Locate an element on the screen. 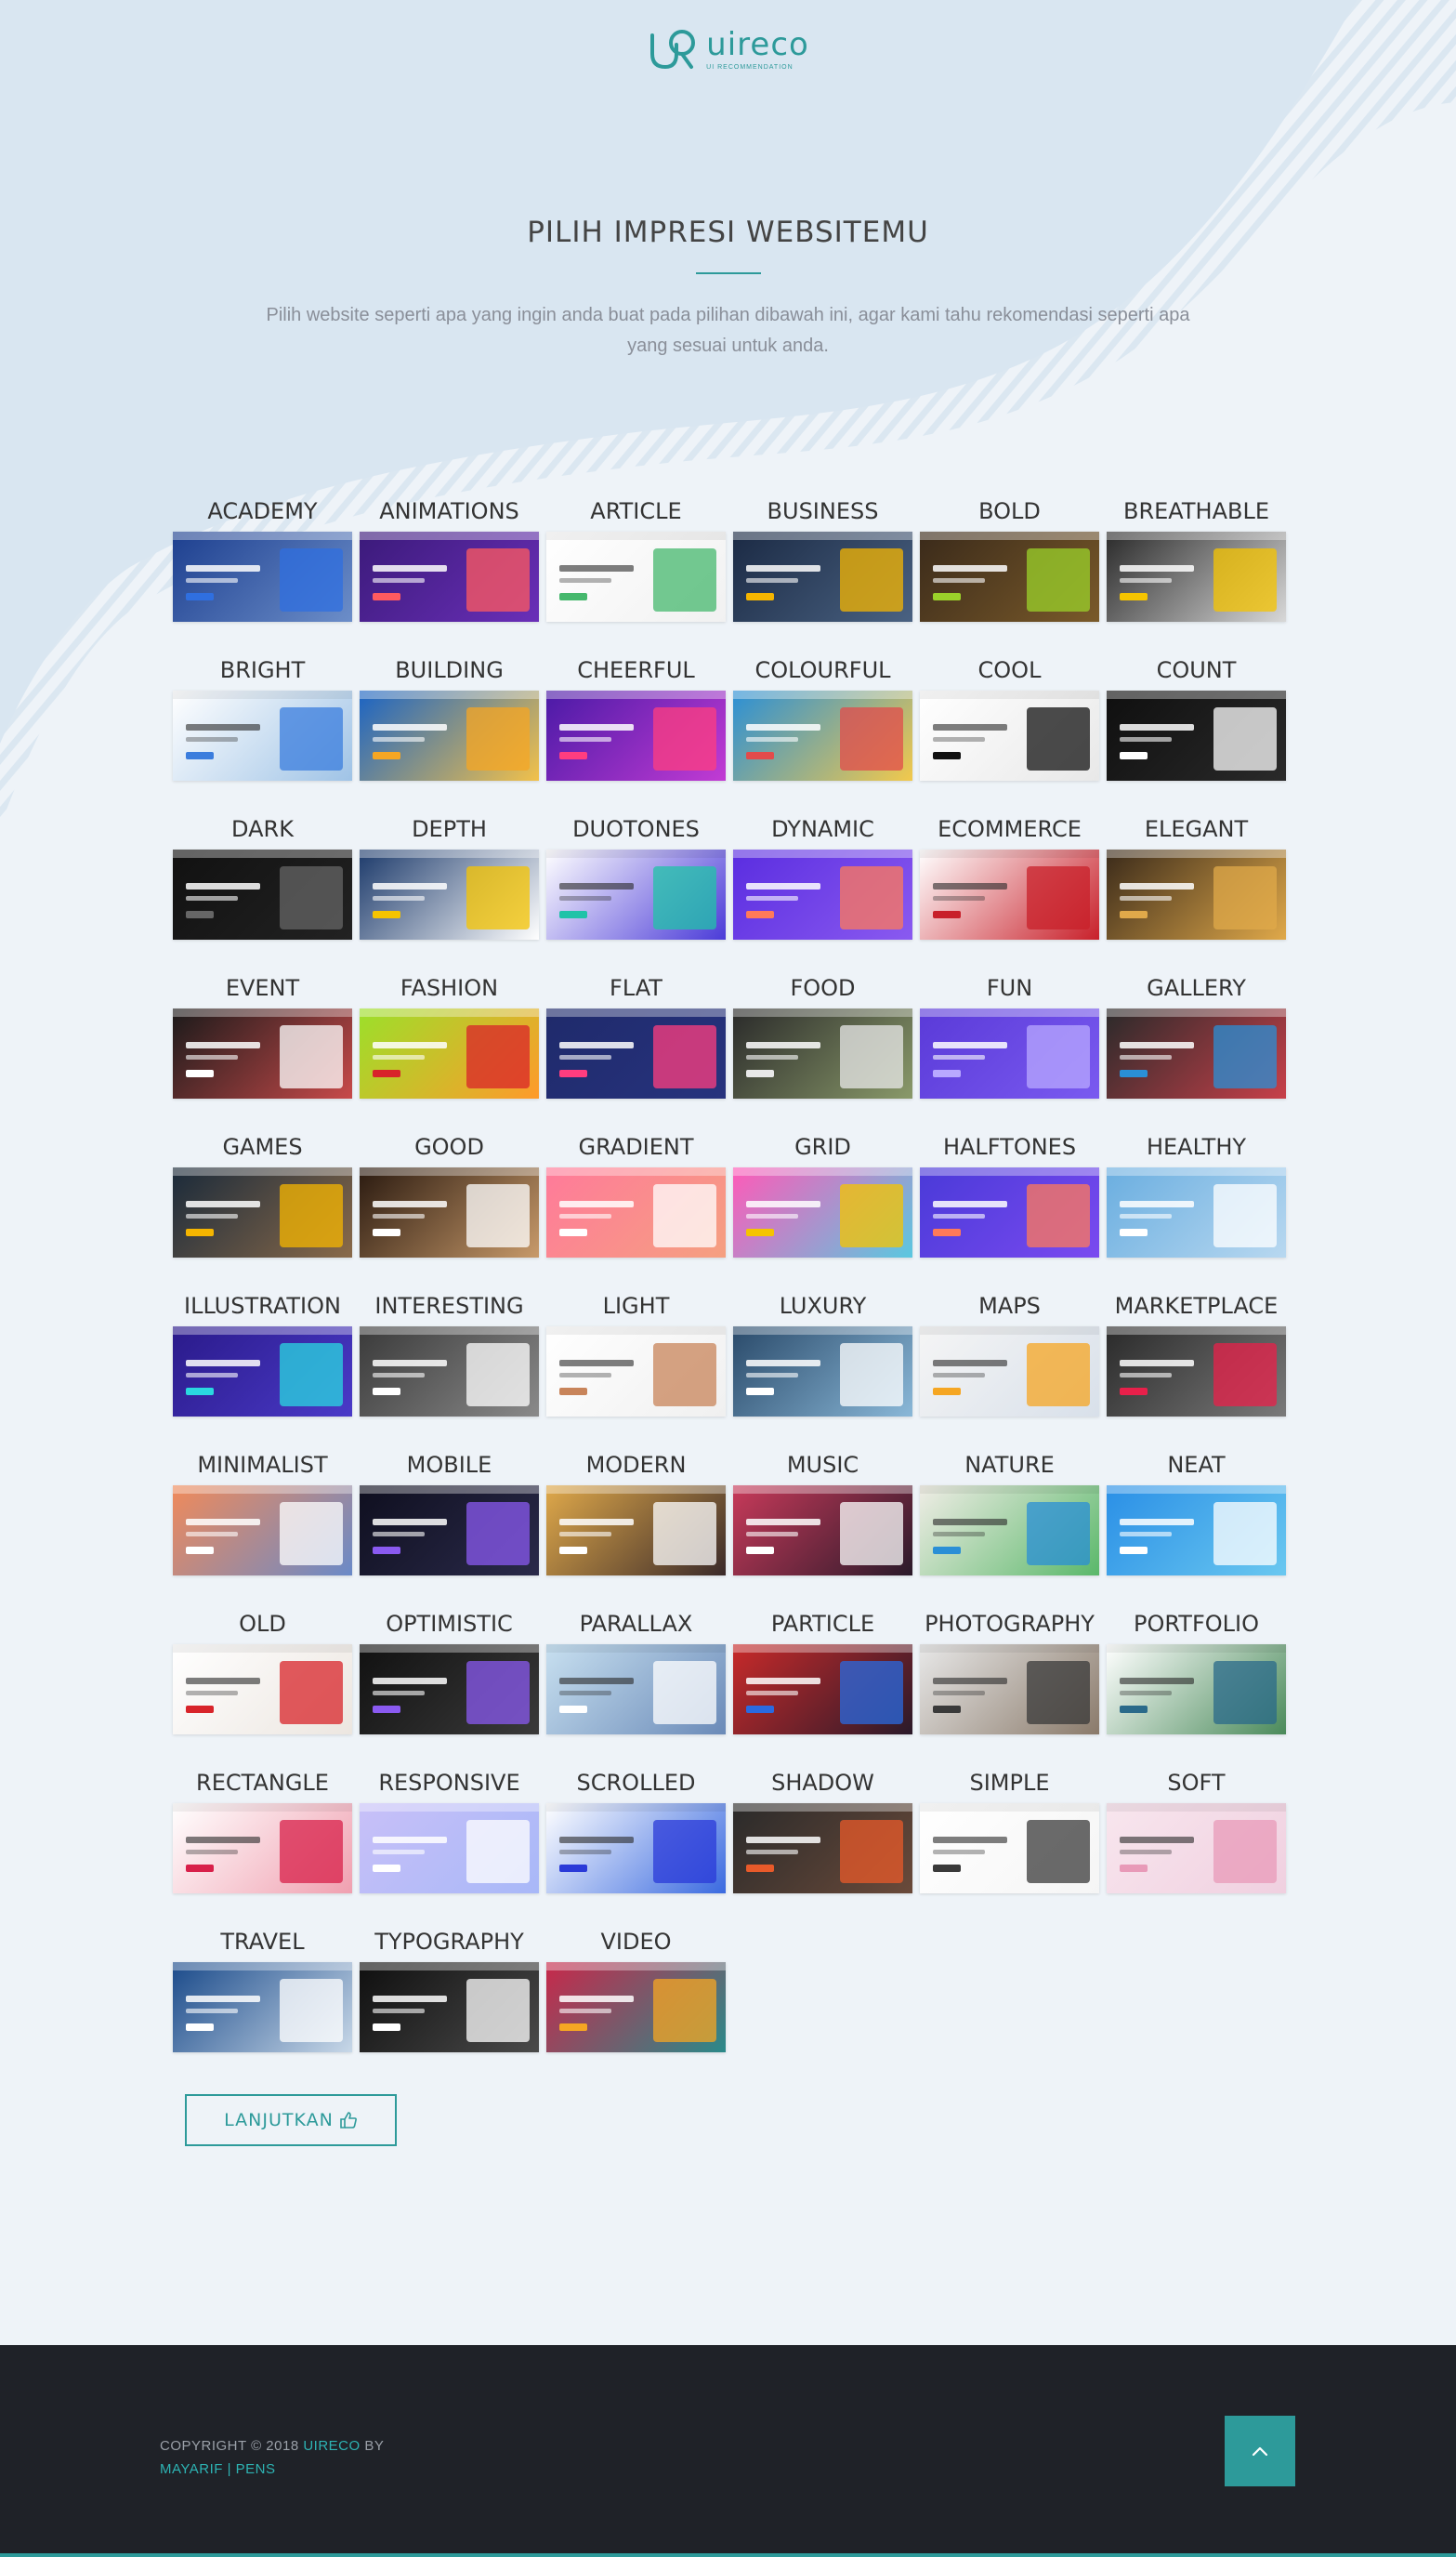 The image size is (1456, 2557). impression-card-ecommerce: ECOMMERCE is located at coordinates (1009, 889).